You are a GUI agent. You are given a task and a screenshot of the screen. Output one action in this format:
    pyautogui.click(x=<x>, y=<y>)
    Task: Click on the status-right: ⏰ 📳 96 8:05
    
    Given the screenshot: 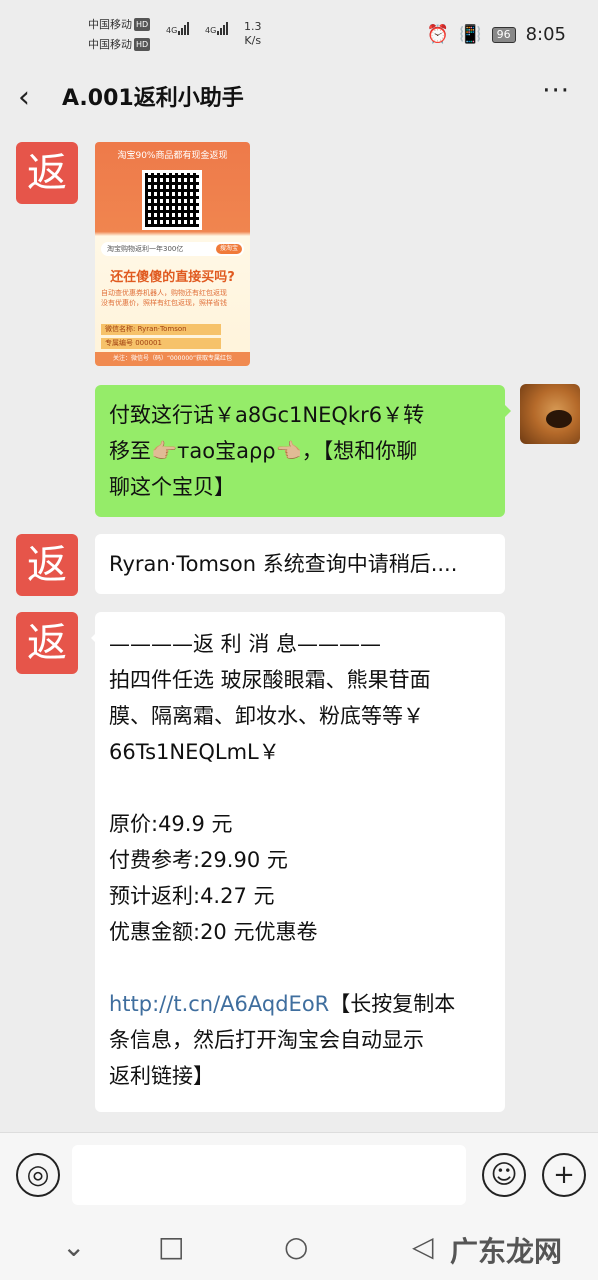 What is the action you would take?
    pyautogui.click(x=496, y=34)
    